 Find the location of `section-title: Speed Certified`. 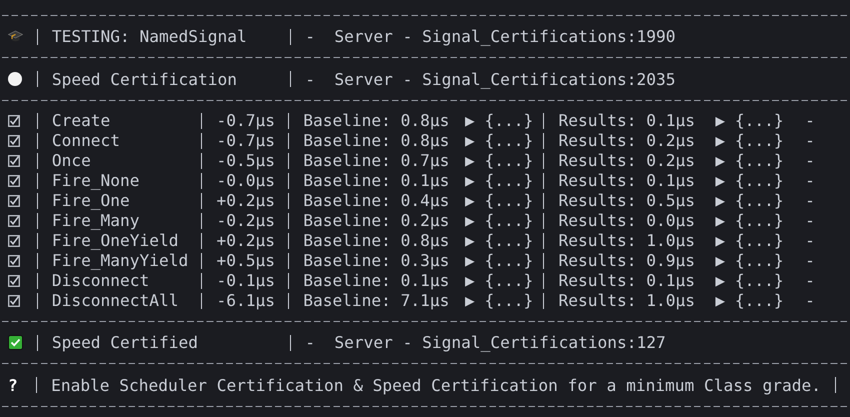

section-title: Speed Certified is located at coordinates (126, 342).